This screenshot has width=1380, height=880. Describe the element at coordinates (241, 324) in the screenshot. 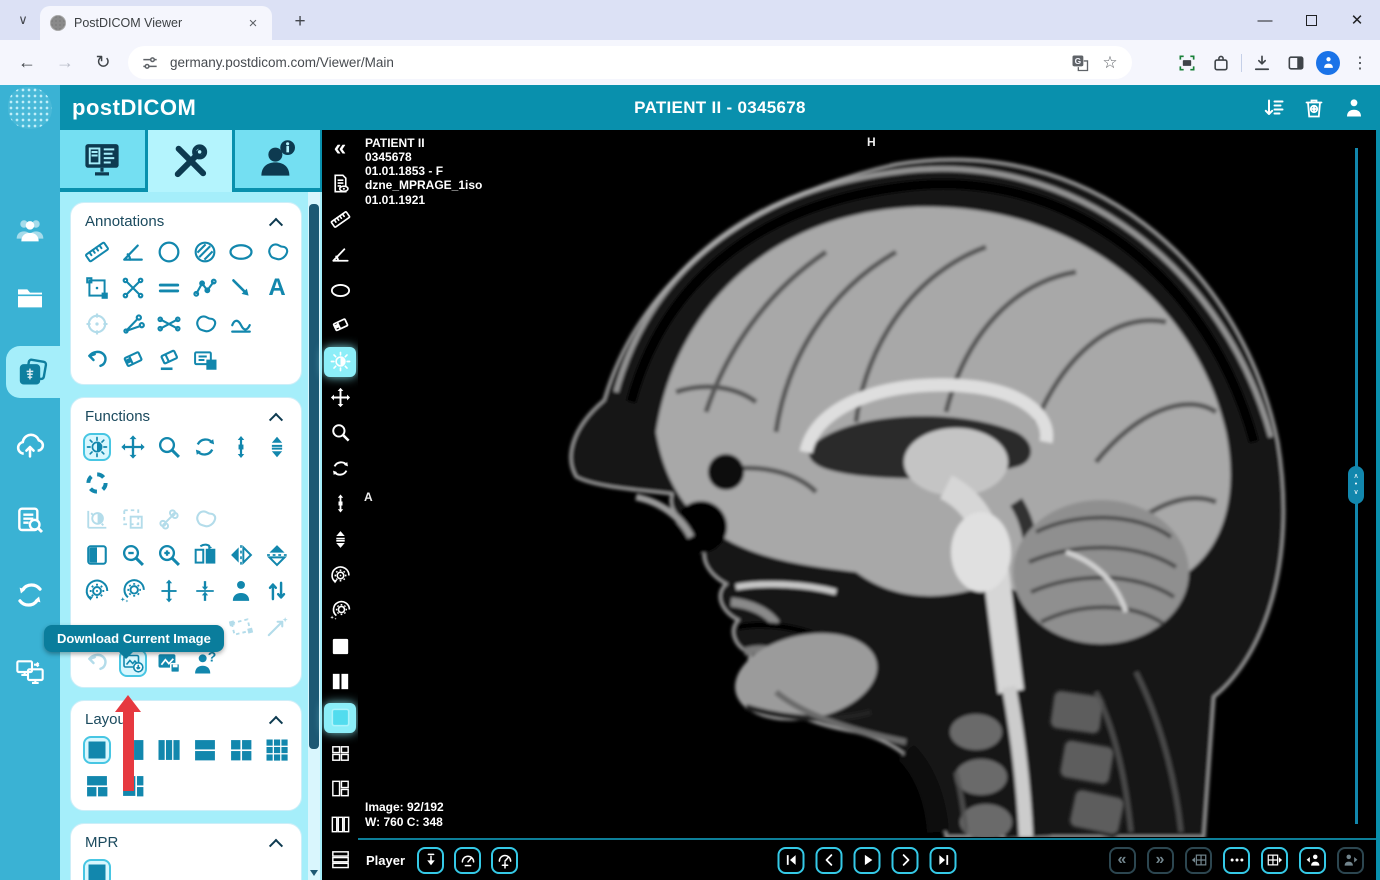

I see `spline-icon` at that location.